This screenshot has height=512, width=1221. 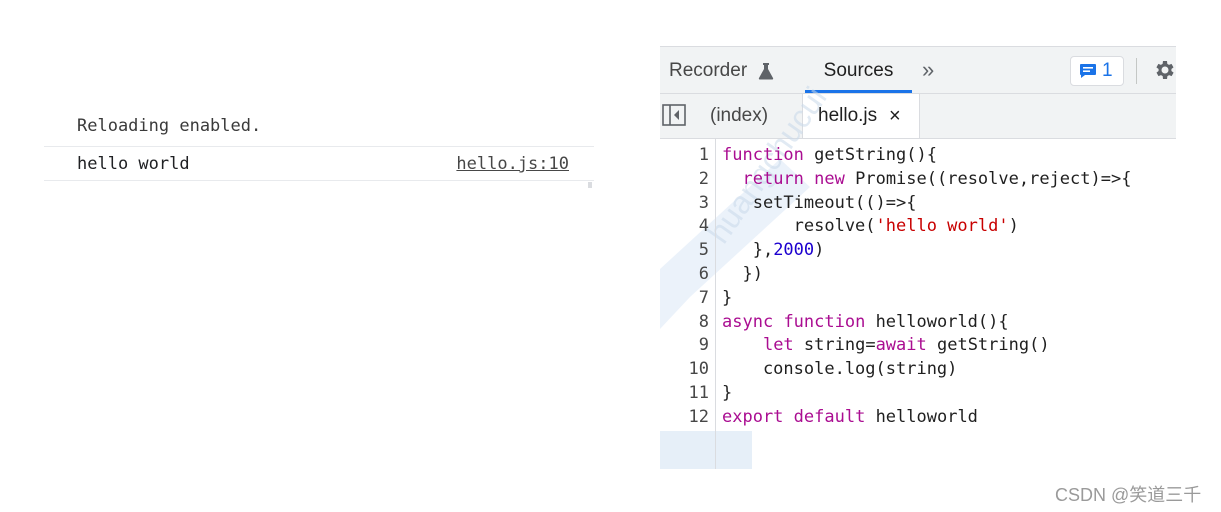 I want to click on line-number: 11, so click(x=684, y=393).